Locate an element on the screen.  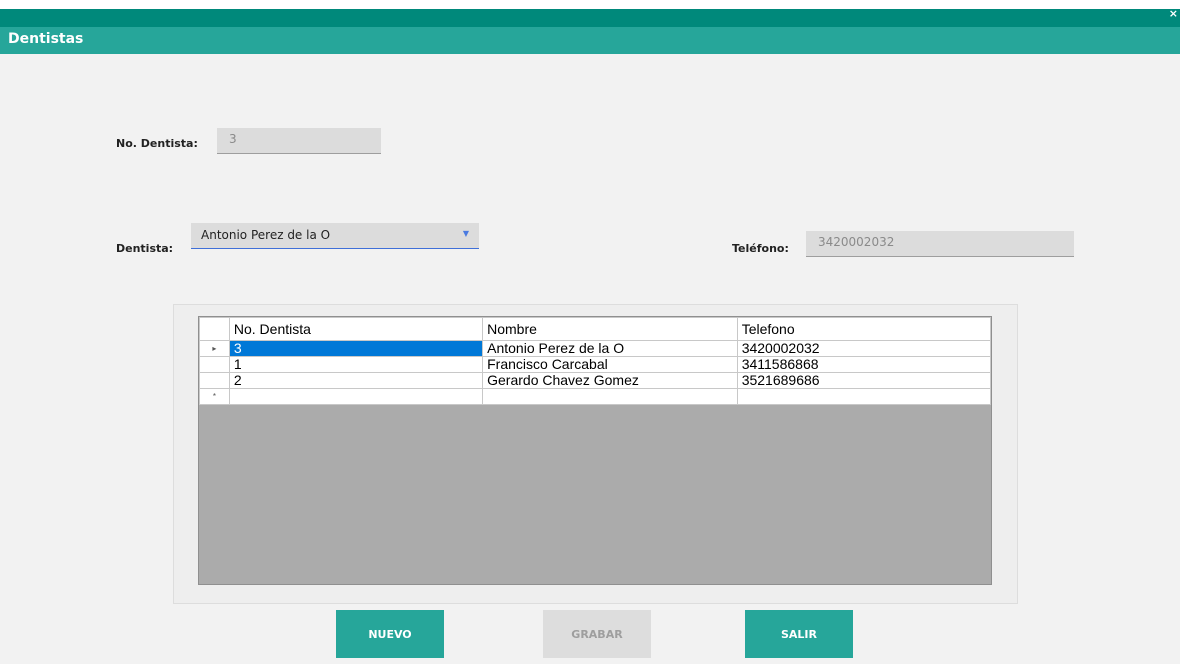
table-cell: Gerardo Chavez Gomez is located at coordinates (610, 380).